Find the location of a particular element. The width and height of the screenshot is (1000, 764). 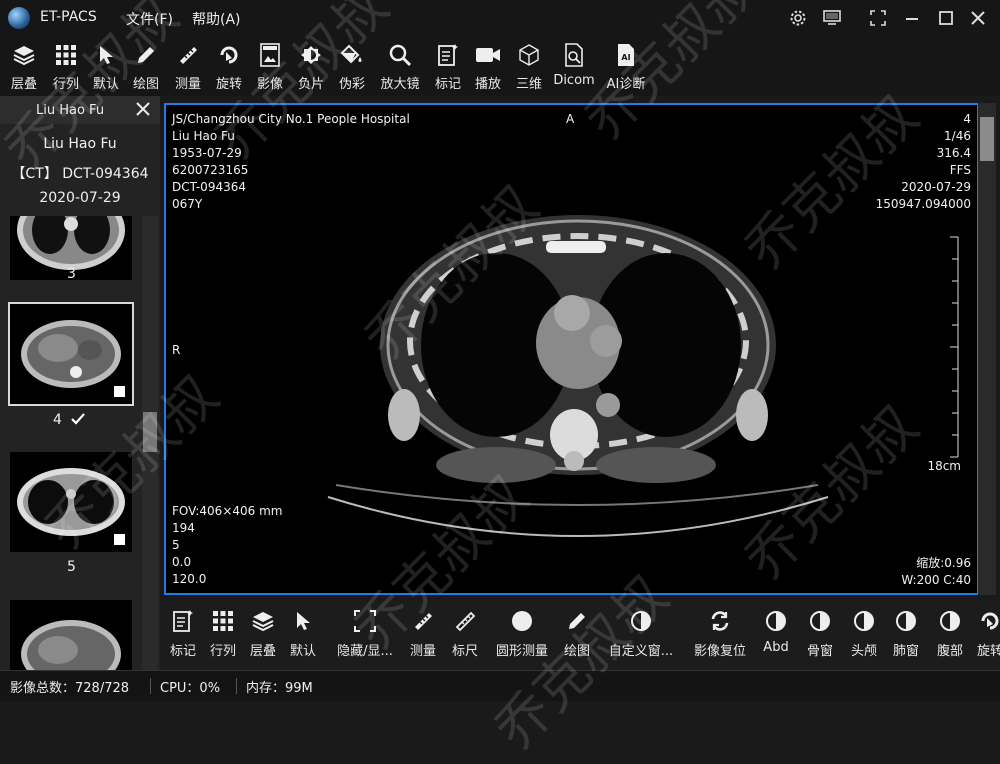

bottom-measure-button: 测量 is located at coordinates (423, 635).